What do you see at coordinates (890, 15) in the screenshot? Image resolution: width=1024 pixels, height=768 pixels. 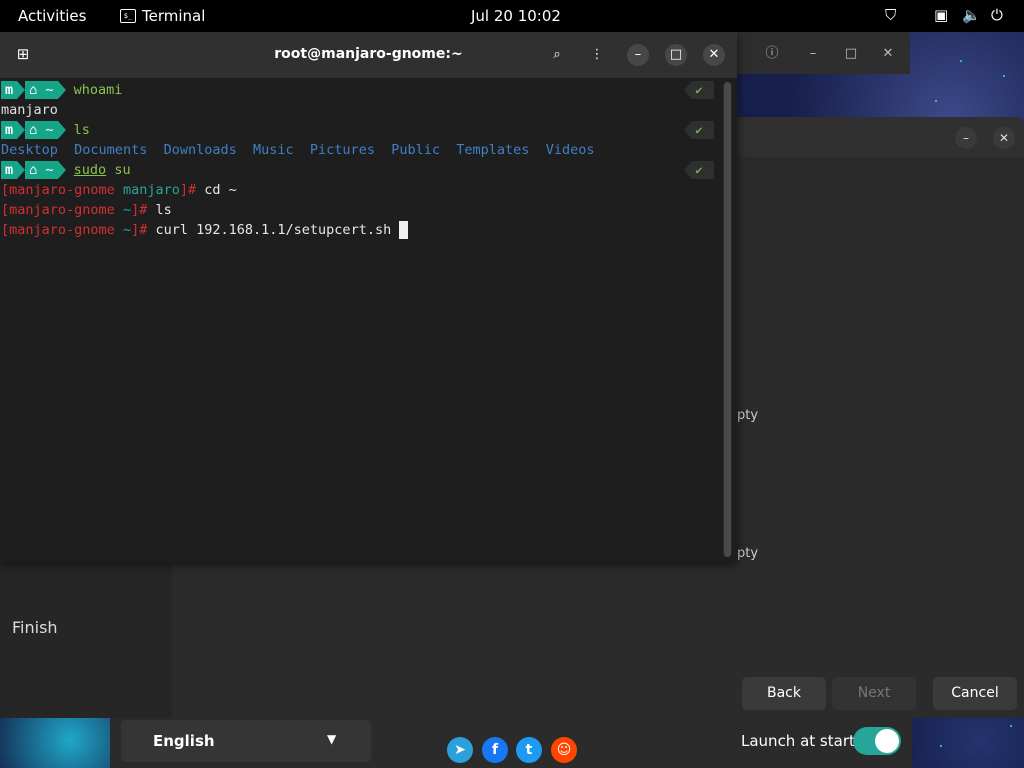 I see `shield-icon: ⛉` at bounding box center [890, 15].